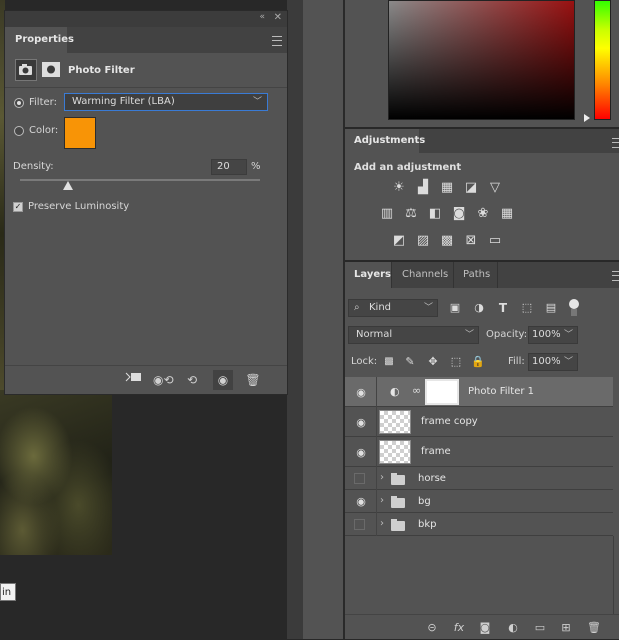 The image size is (619, 640). I want to click on close-icon: ✕, so click(278, 17).